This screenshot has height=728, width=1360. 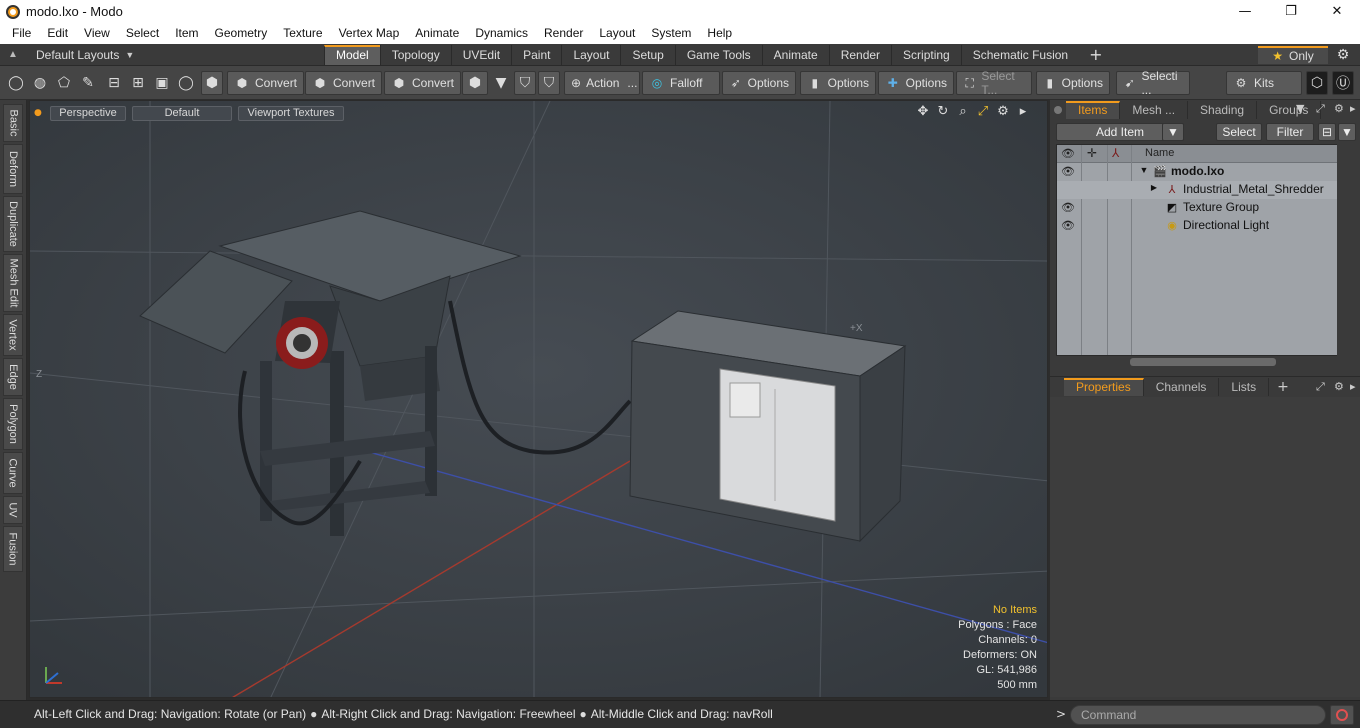 What do you see at coordinates (97, 33) in the screenshot?
I see `menu-view: View` at bounding box center [97, 33].